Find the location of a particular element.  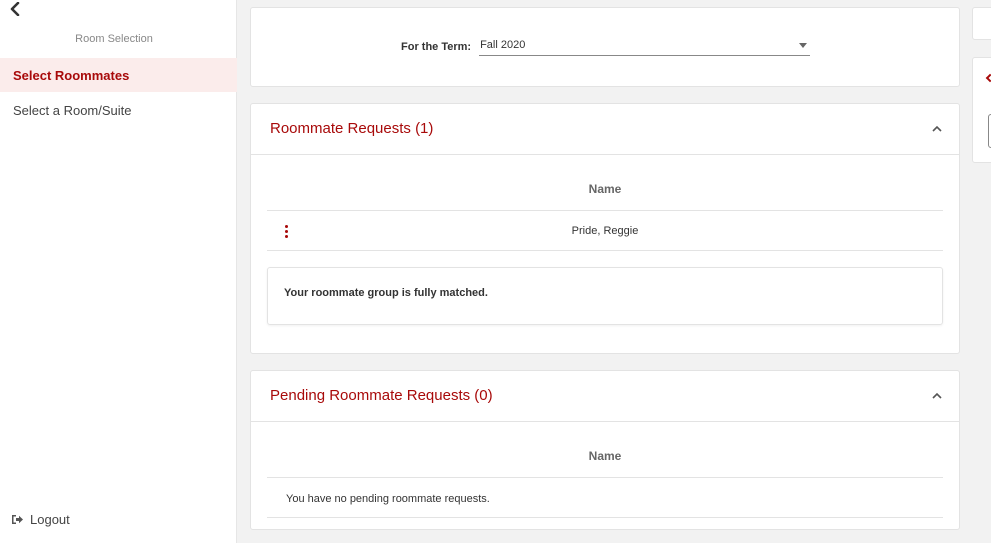

logout-button: Logout is located at coordinates (40, 519).